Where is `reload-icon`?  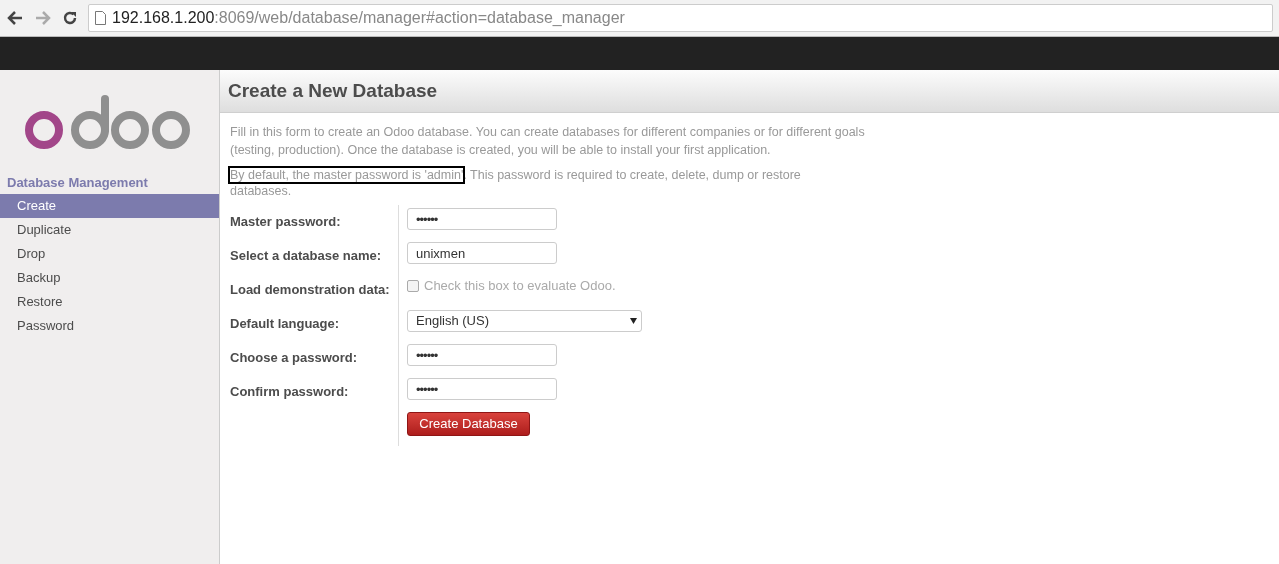
reload-icon is located at coordinates (70, 18).